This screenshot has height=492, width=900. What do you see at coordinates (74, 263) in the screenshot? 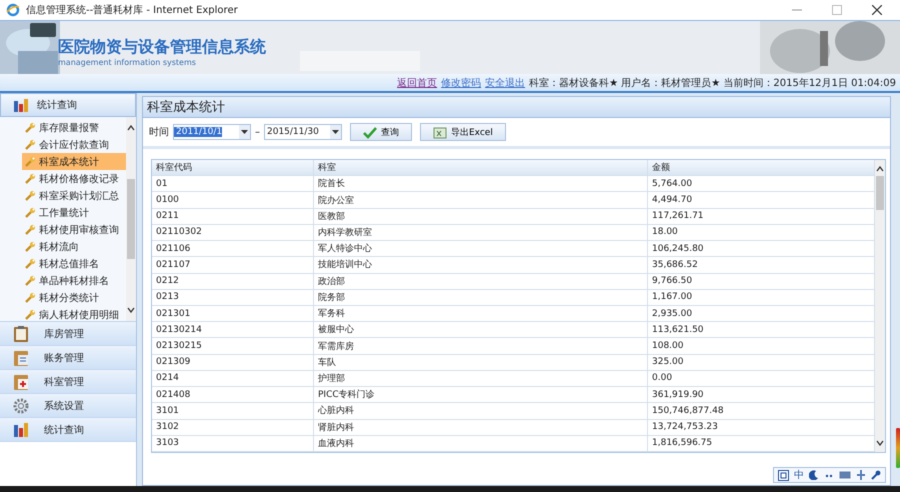
I see `menu-item: 耗材总值排名` at bounding box center [74, 263].